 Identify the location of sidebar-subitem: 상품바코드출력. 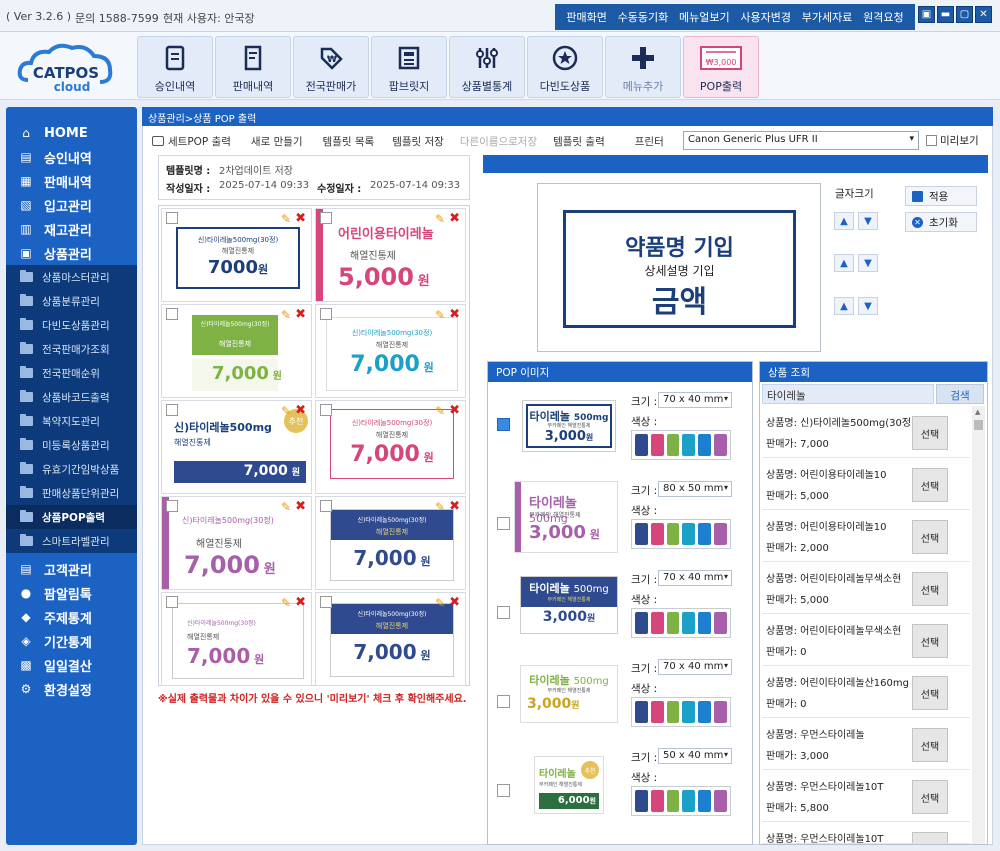
(71, 397).